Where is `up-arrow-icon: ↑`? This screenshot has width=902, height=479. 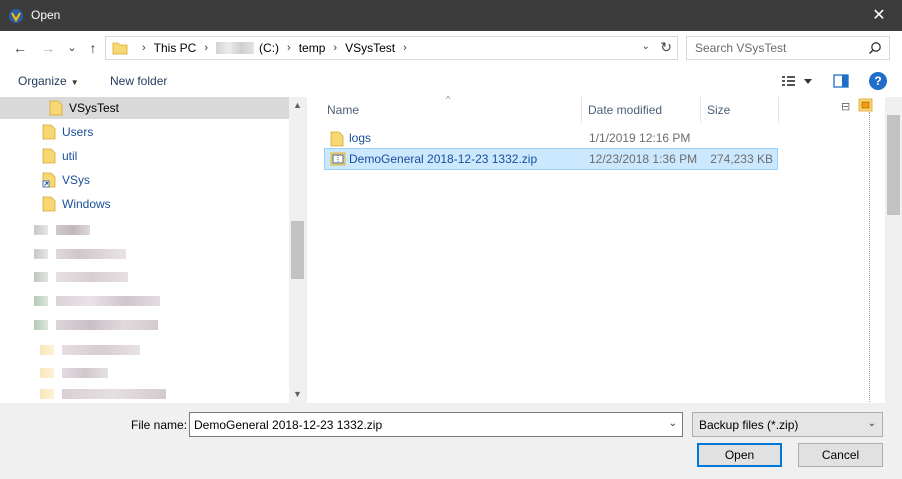 up-arrow-icon: ↑ is located at coordinates (93, 48).